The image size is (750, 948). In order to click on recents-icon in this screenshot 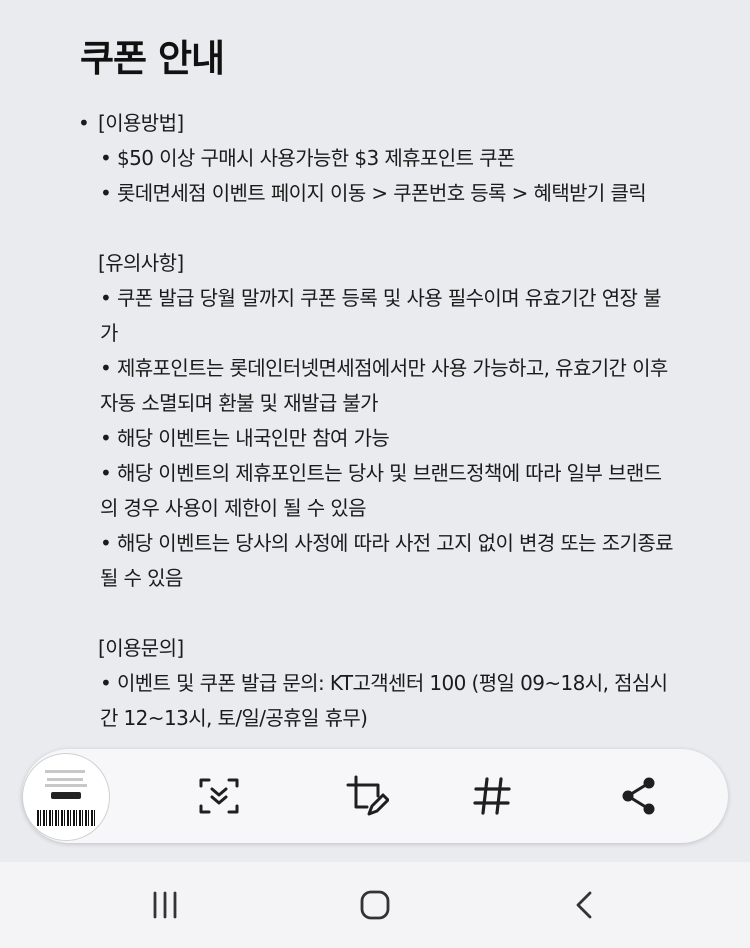, I will do `click(165, 905)`.